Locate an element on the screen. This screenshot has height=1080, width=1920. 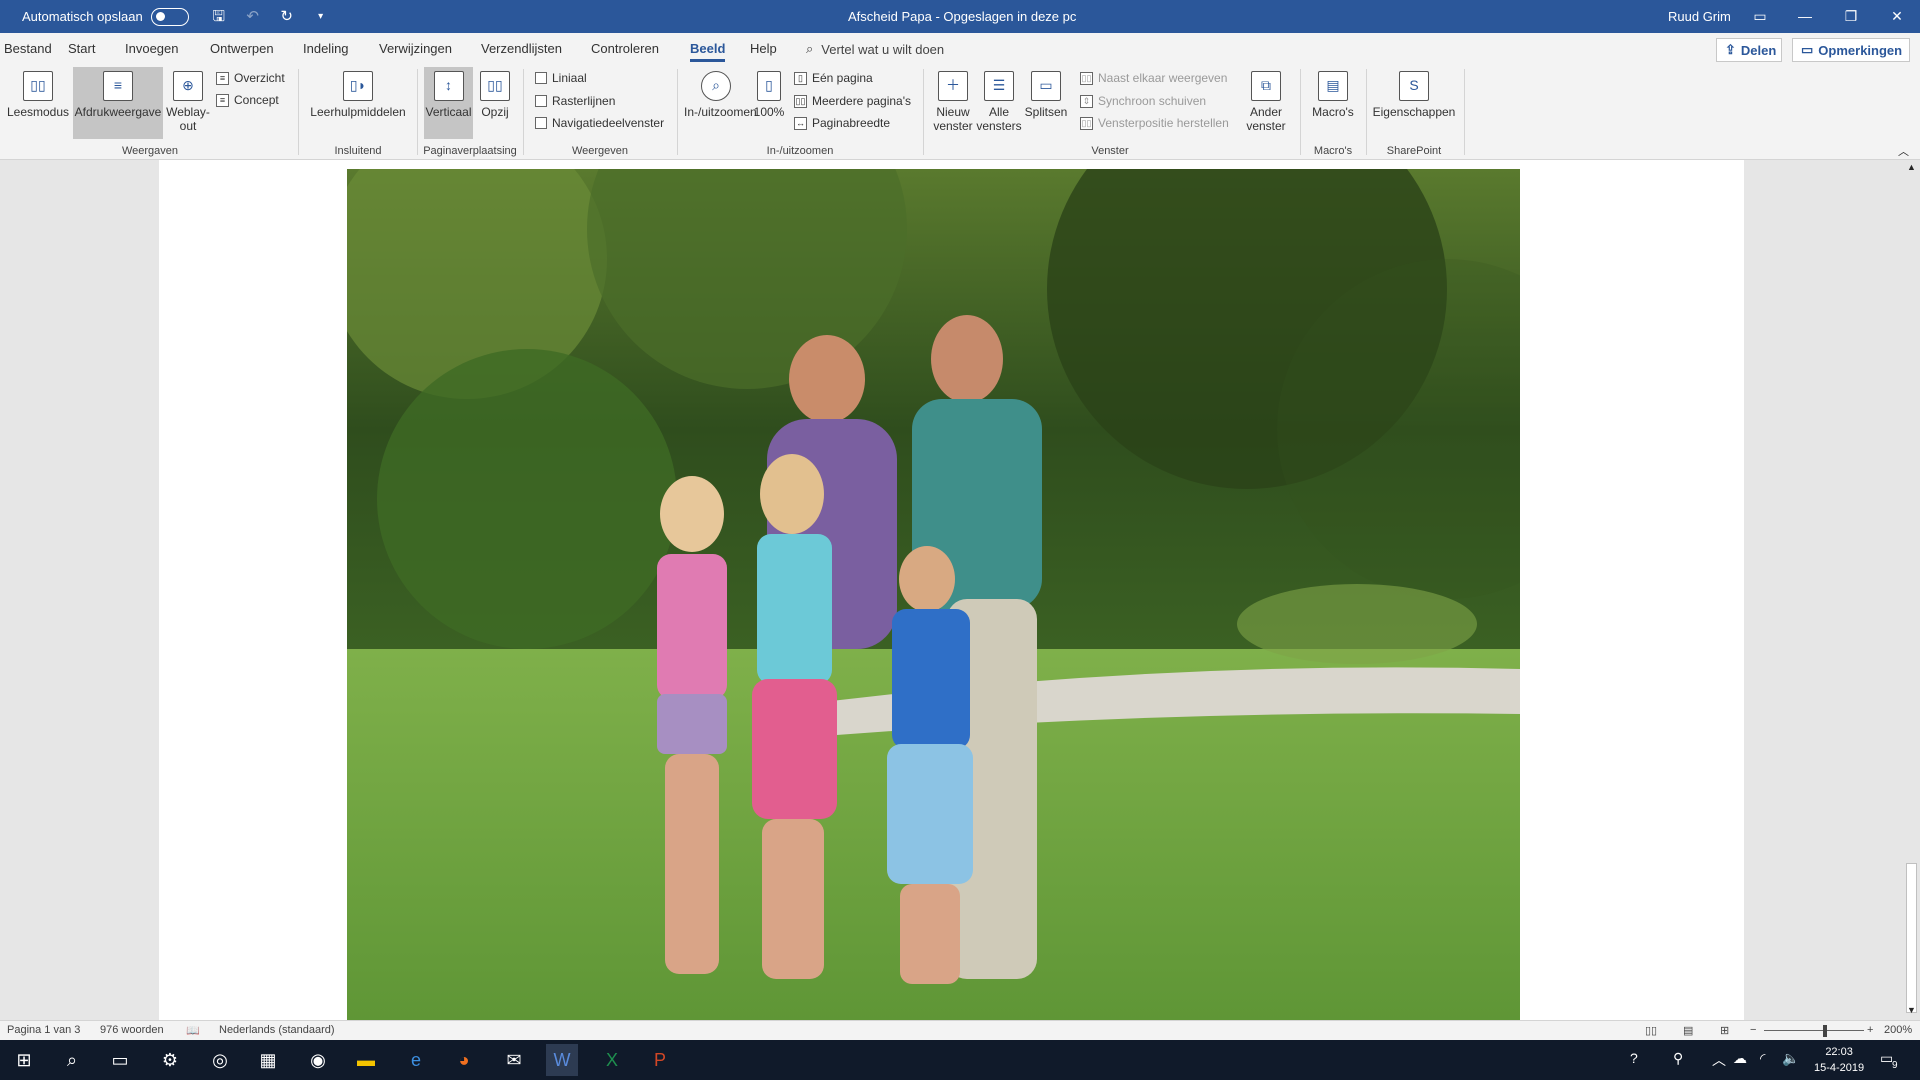
navigation-pane-checkbox: Navigatiedeelvenster is located at coordinates (599, 123).